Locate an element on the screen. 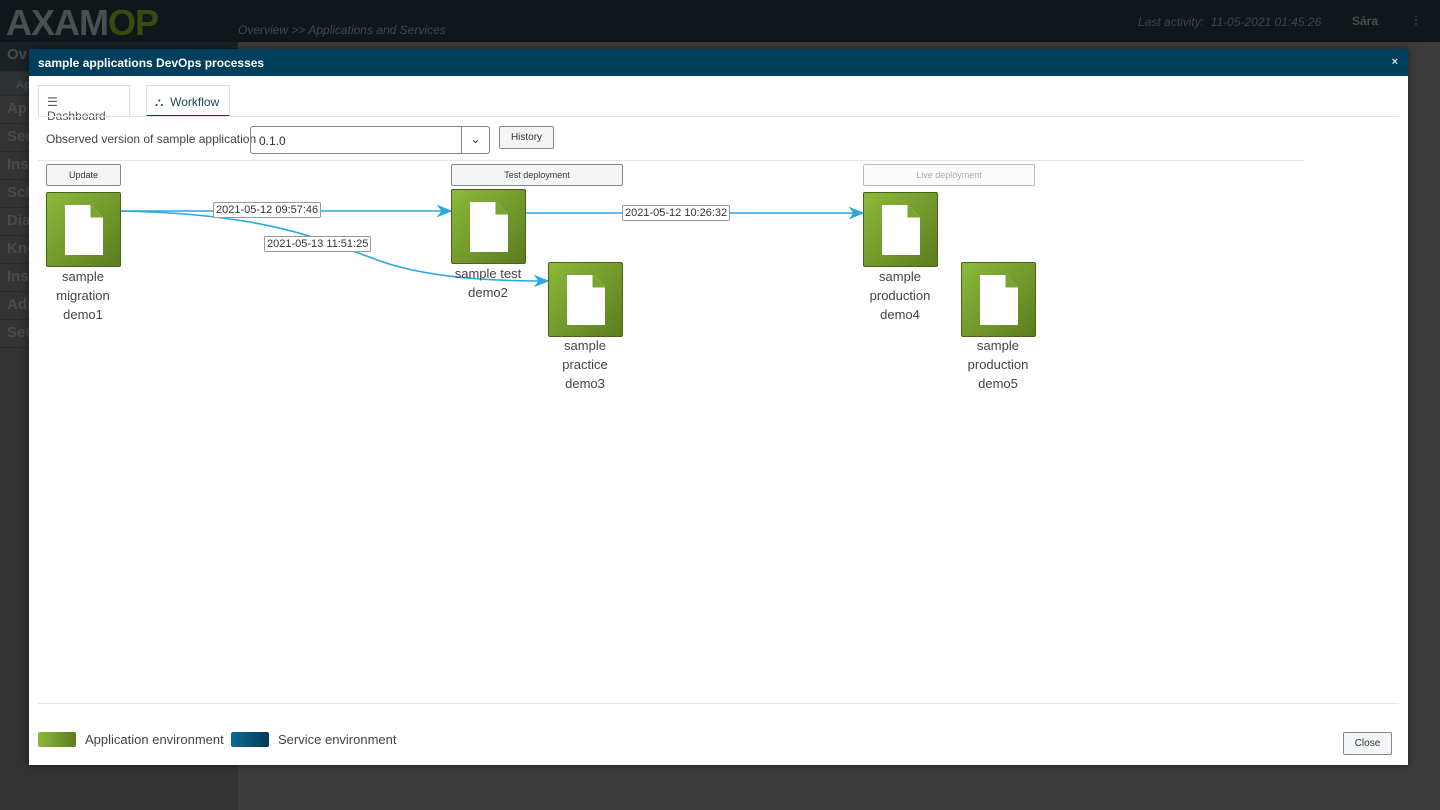 The width and height of the screenshot is (1440, 810). legend-label: Service environment is located at coordinates (337, 739).